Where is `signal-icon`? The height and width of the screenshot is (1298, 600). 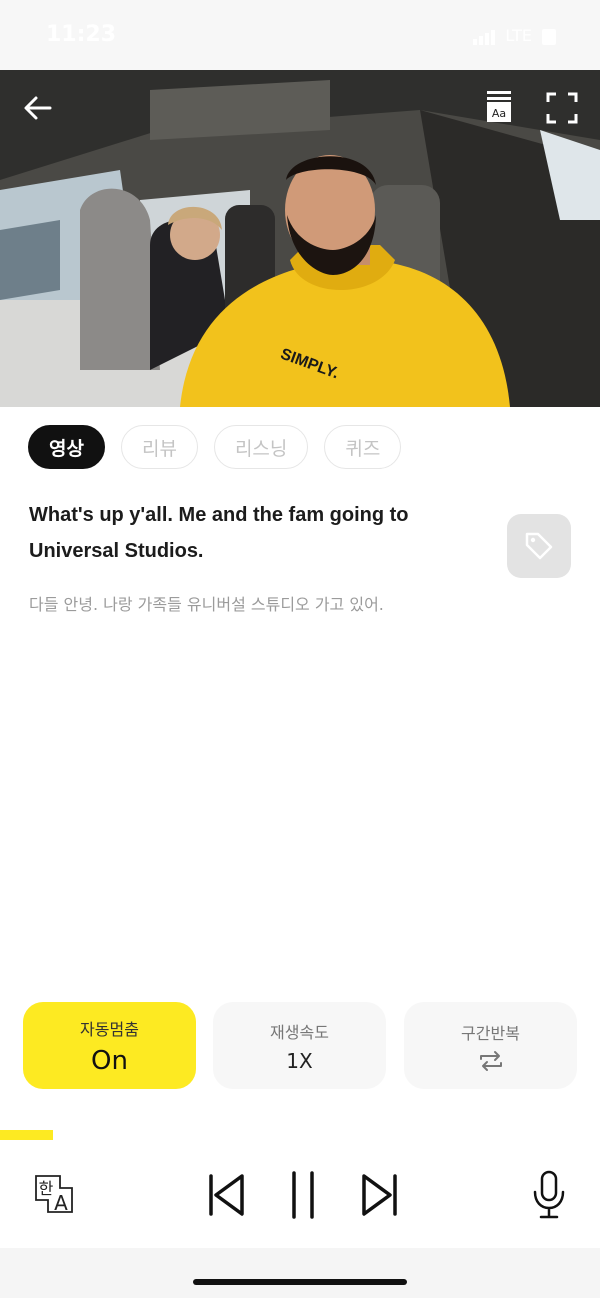 signal-icon is located at coordinates (484, 37).